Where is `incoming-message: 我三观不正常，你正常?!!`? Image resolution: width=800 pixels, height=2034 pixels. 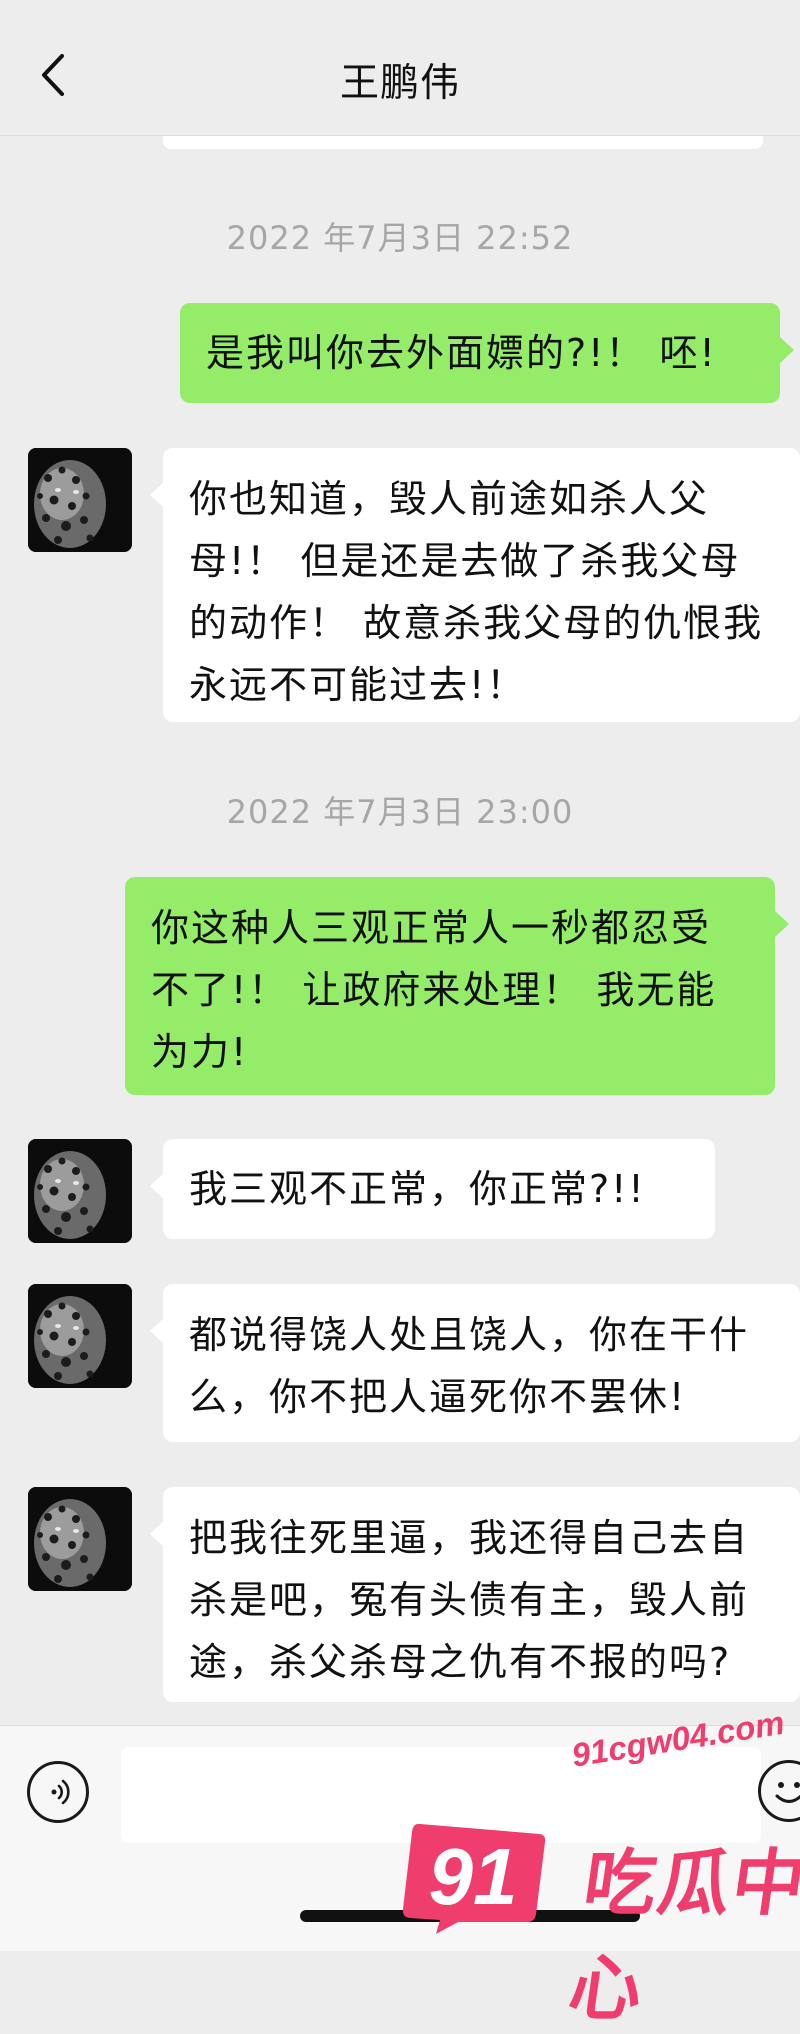 incoming-message: 我三观不正常，你正常?!! is located at coordinates (432, 1189).